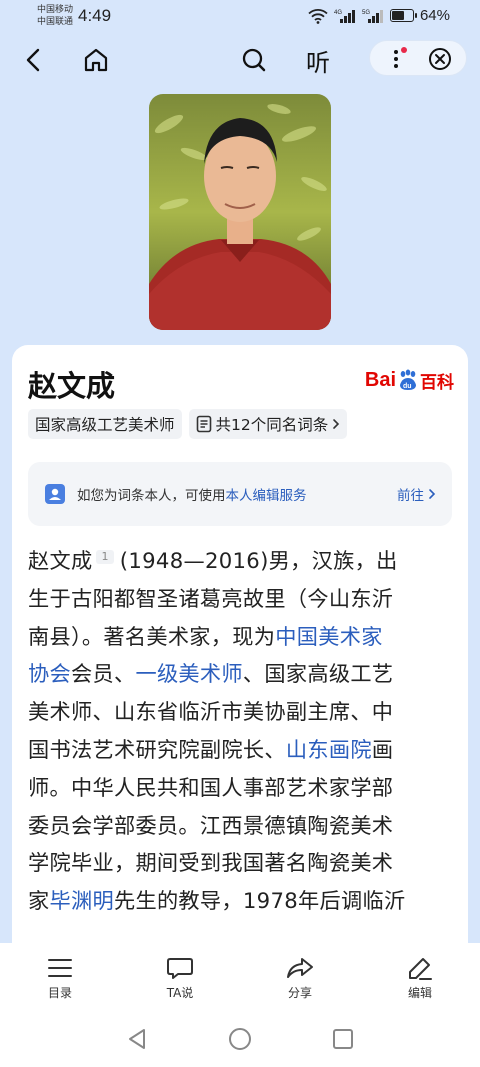 The height and width of the screenshot is (1067, 480). I want to click on battery-icon, so click(403, 15).